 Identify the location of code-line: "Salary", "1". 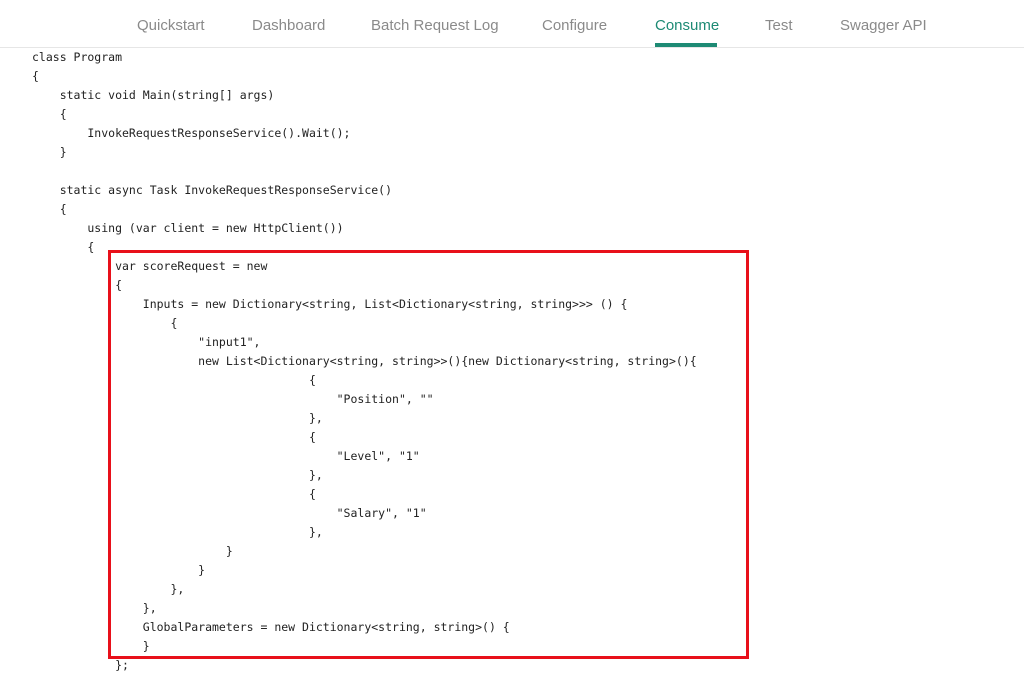
(229, 513).